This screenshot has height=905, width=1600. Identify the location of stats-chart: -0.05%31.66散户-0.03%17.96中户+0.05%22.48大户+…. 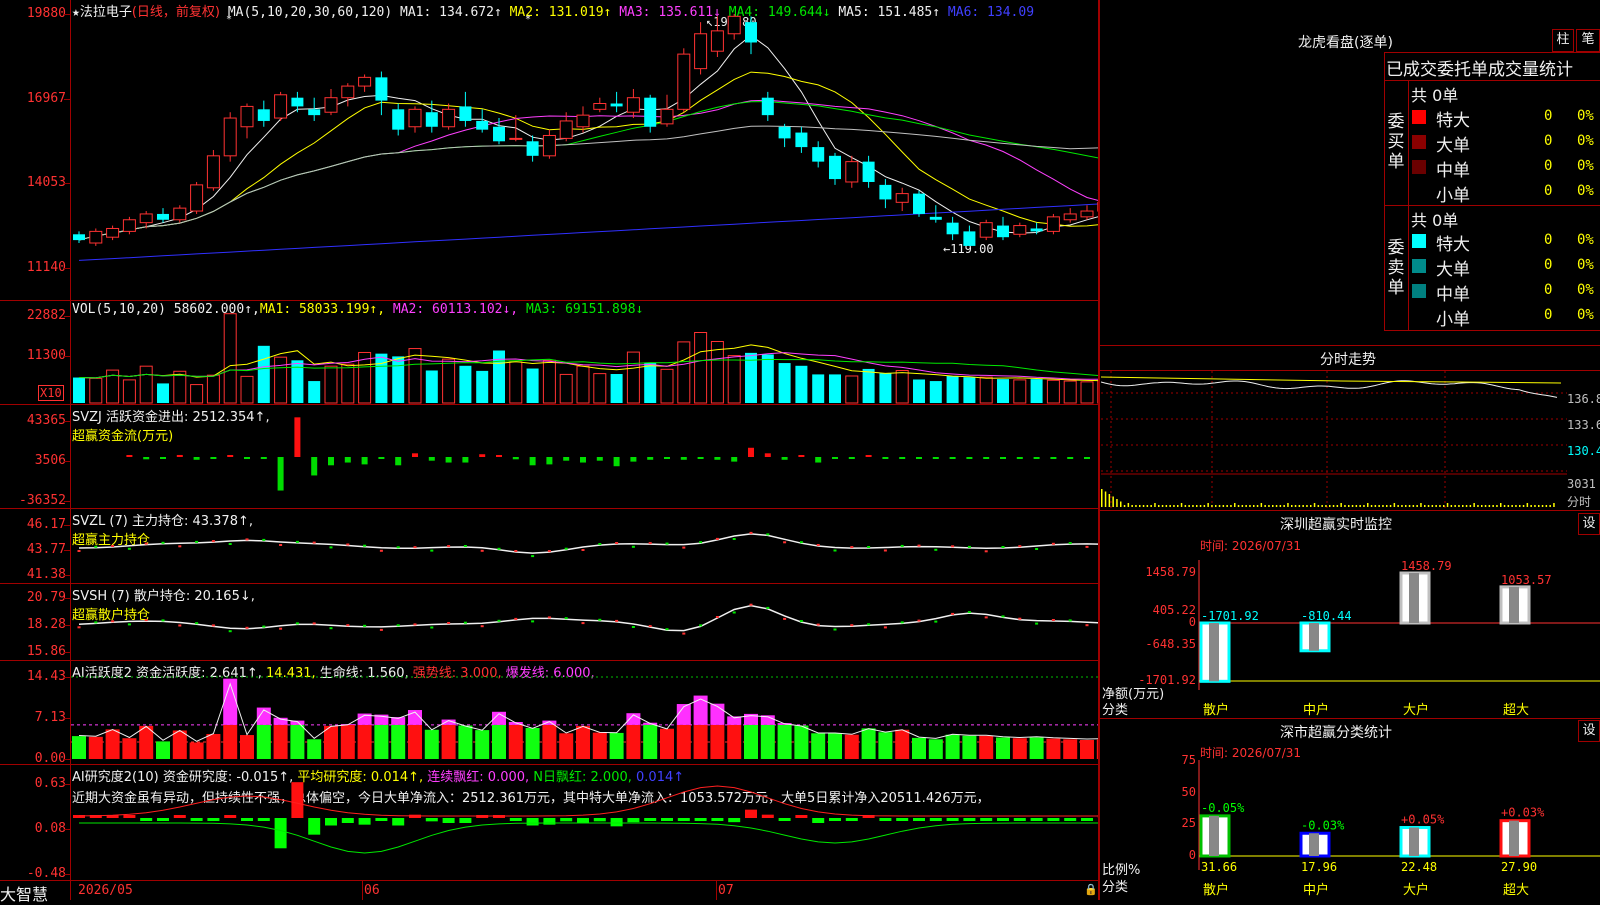
(1350, 825).